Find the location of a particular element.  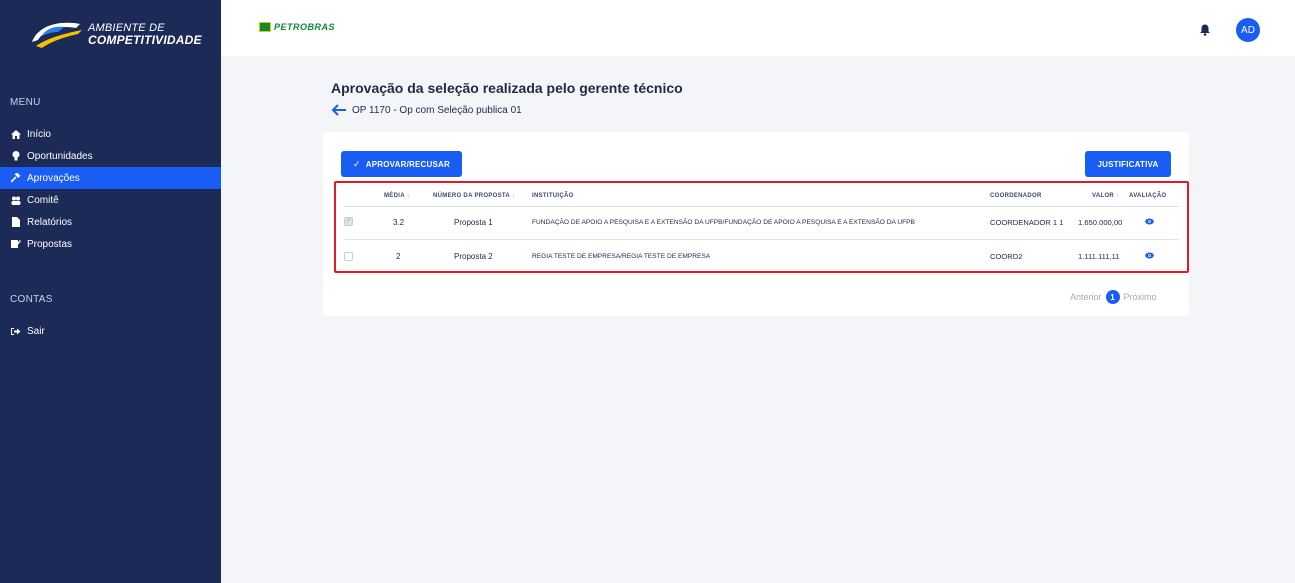

lightbulb-icon is located at coordinates (16, 156).